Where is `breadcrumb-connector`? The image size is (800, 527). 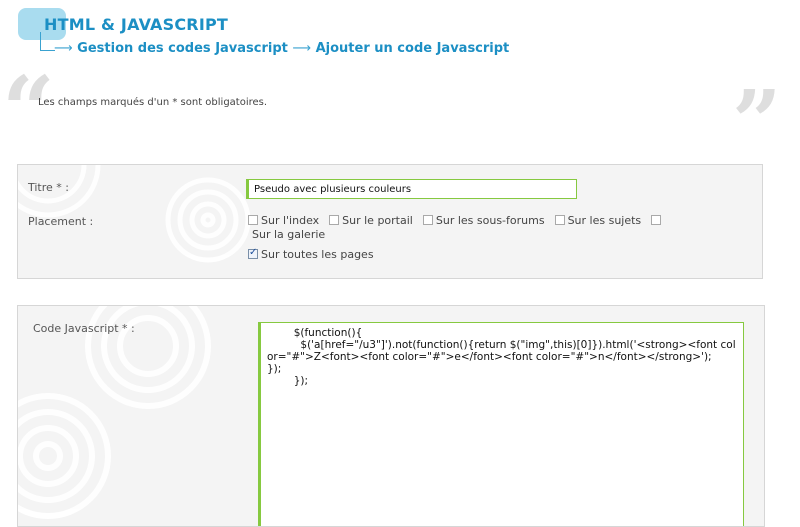
breadcrumb-connector is located at coordinates (47, 41).